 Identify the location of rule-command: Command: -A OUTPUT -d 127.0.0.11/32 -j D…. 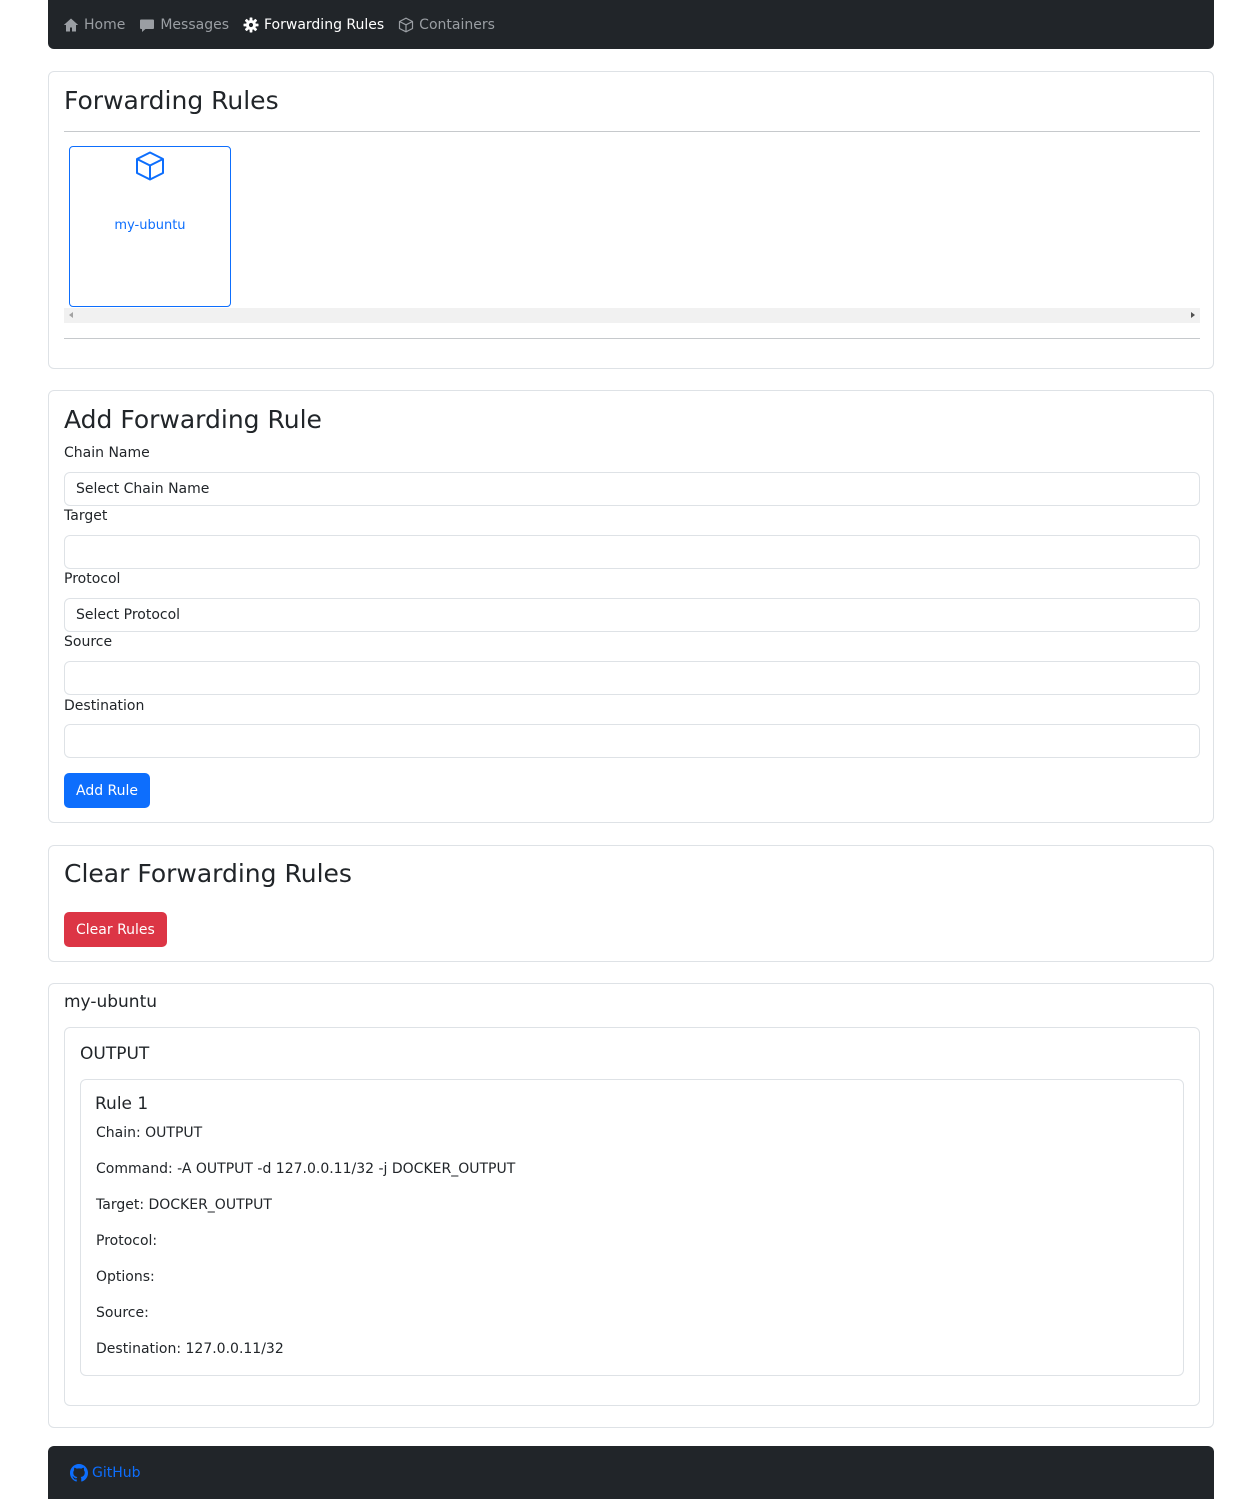
(306, 1169).